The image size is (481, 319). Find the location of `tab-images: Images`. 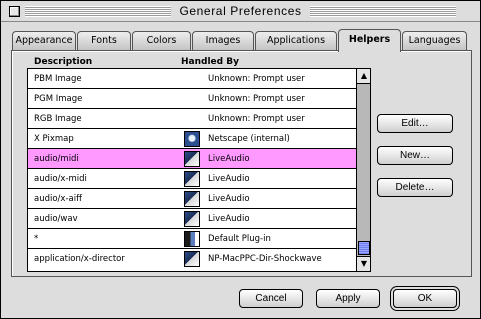

tab-images: Images is located at coordinates (223, 40).